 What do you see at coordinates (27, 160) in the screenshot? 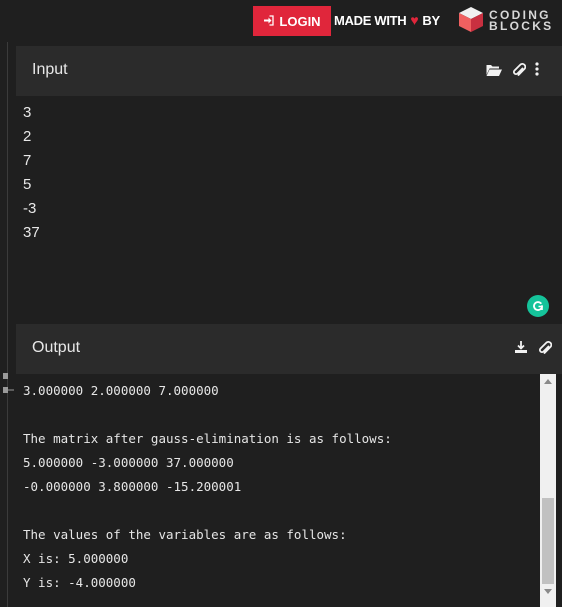
I see `input-line: 7` at bounding box center [27, 160].